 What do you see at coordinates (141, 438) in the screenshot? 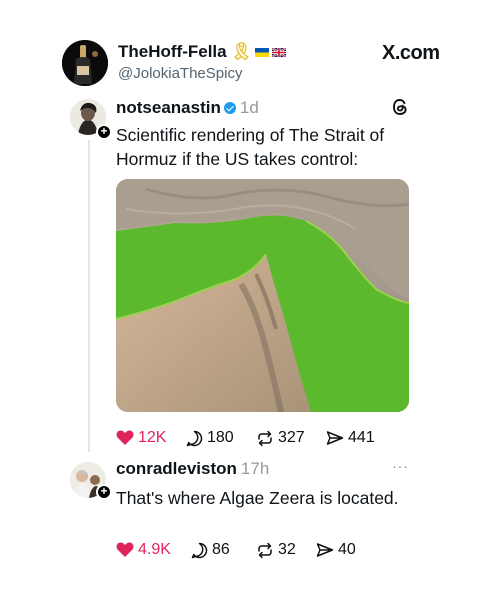
I see `like-button: 12K` at bounding box center [141, 438].